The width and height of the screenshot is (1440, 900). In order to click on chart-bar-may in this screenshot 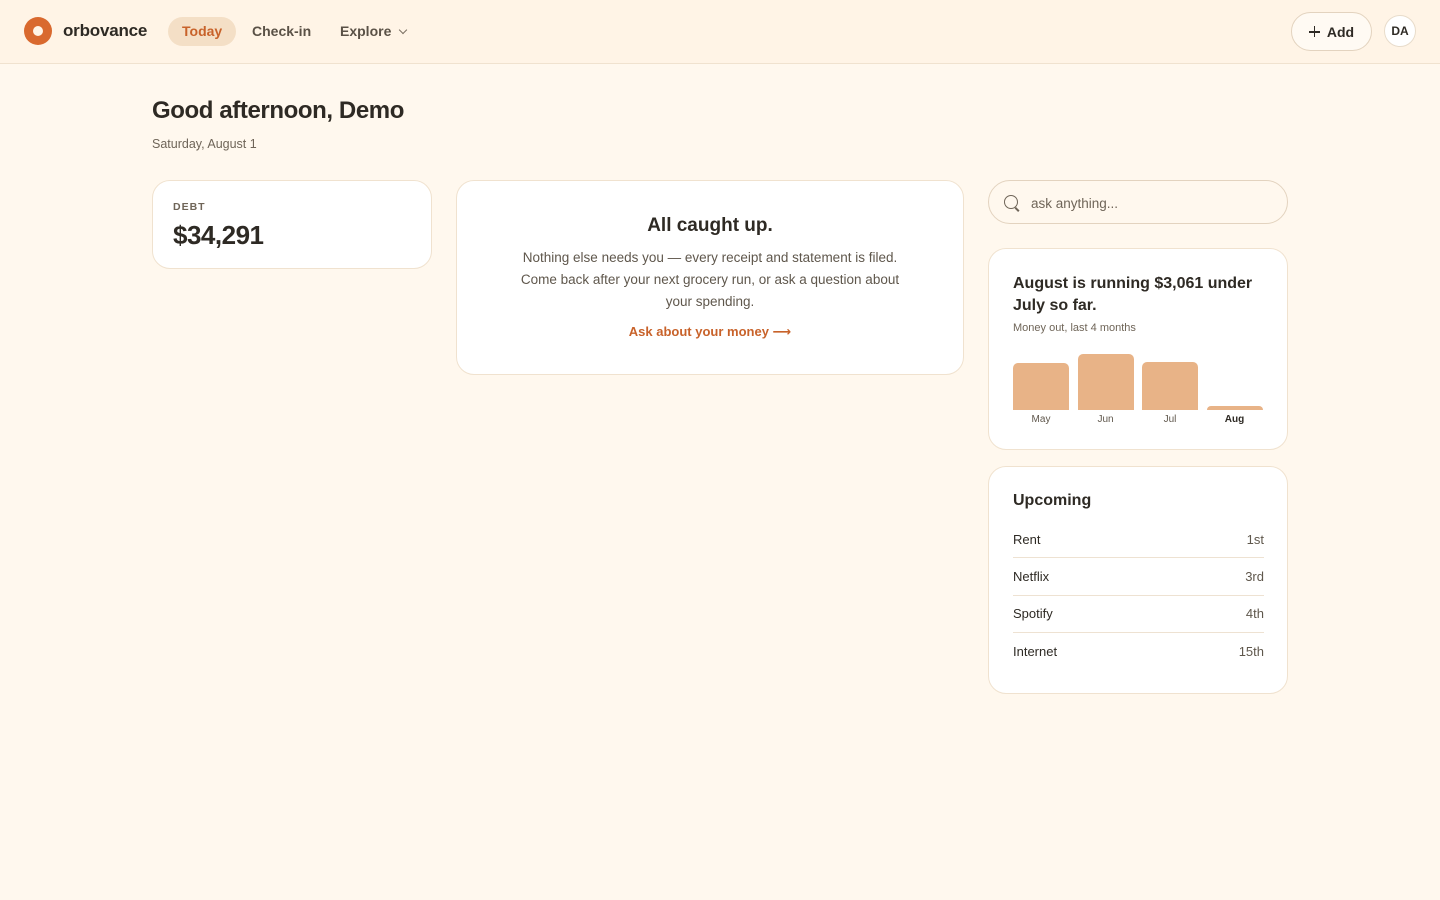, I will do `click(1041, 386)`.